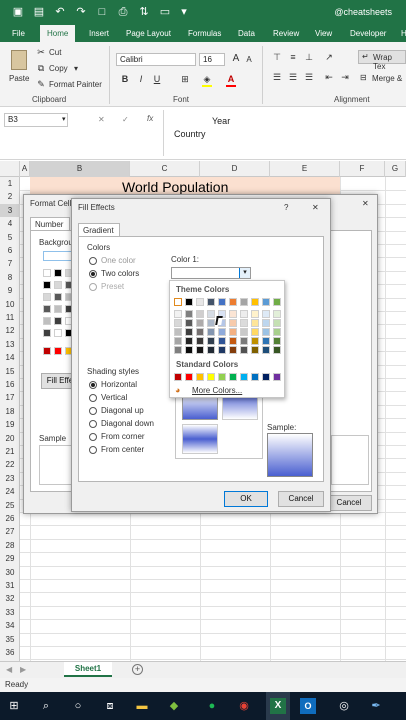 This screenshot has height=720, width=406. What do you see at coordinates (10, 371) in the screenshot?
I see `row-header-15: 15` at bounding box center [10, 371].